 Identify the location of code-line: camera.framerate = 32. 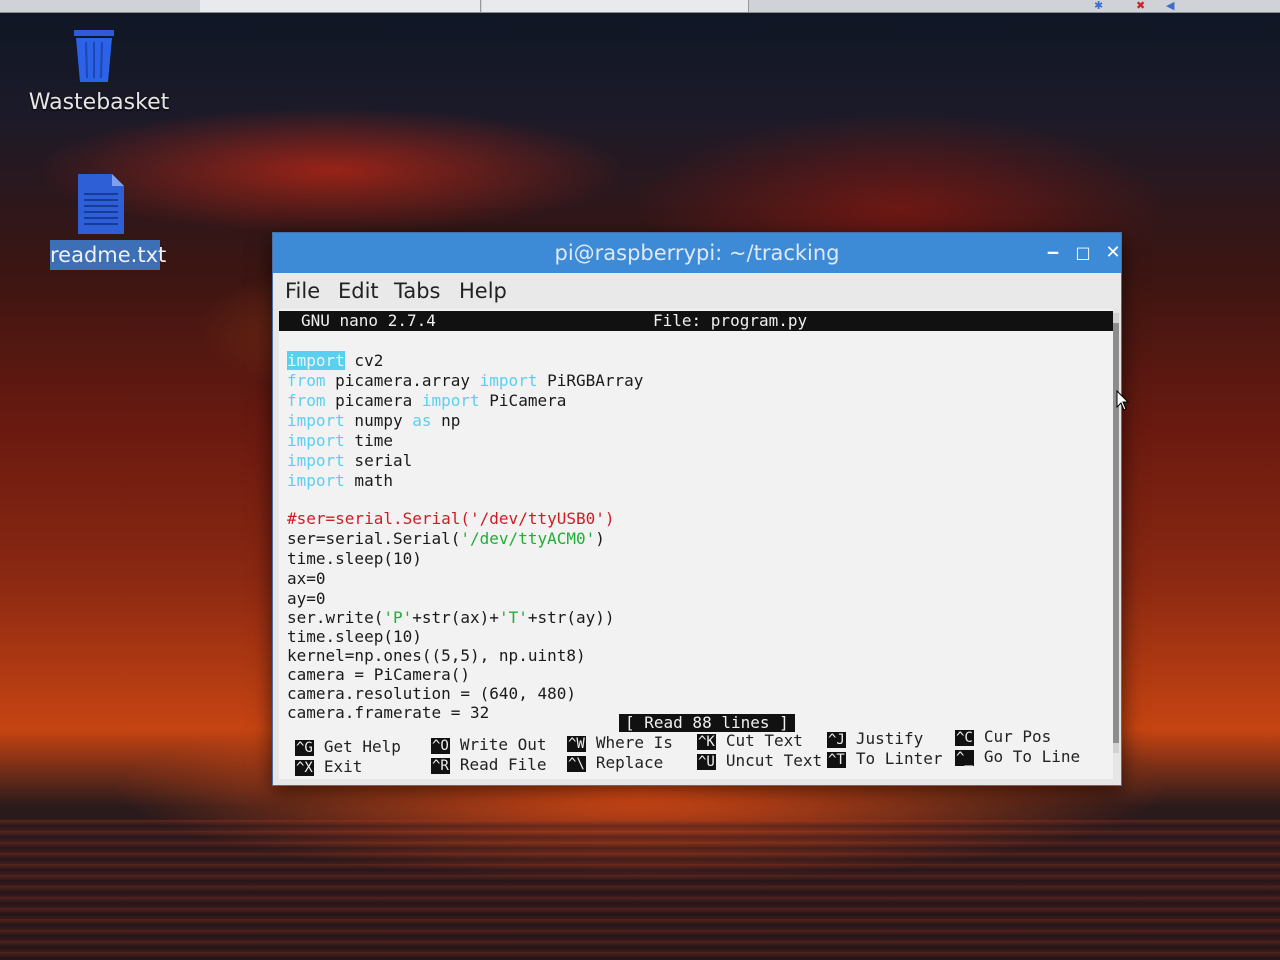
(388, 712).